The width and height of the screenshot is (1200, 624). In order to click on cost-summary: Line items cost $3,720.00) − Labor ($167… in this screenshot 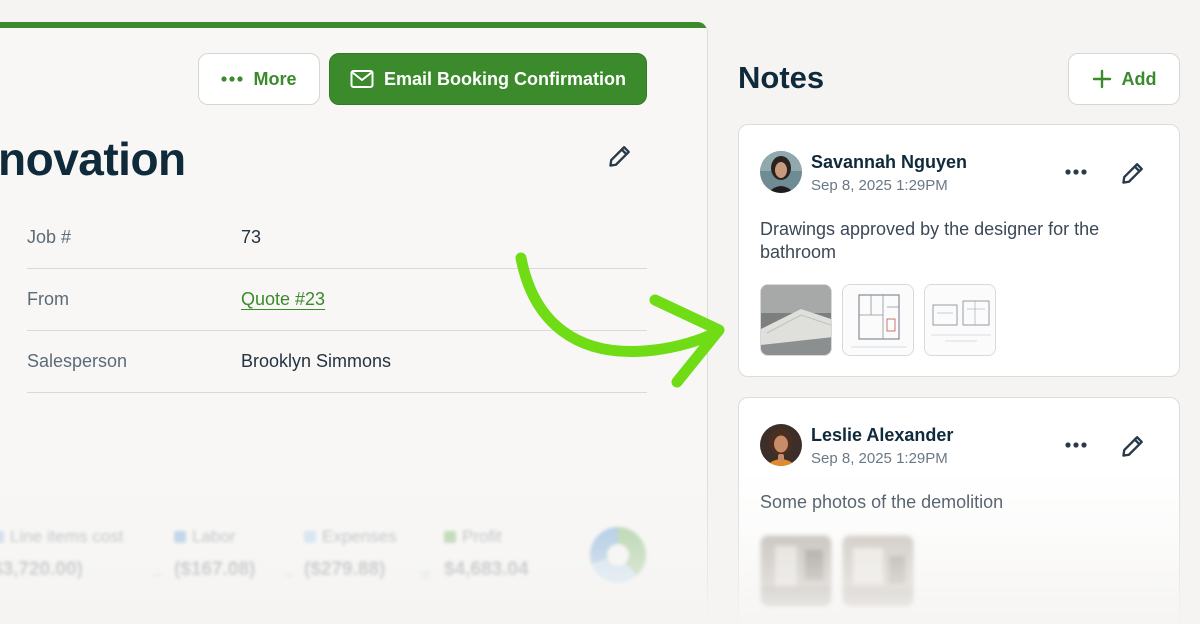, I will do `click(330, 562)`.